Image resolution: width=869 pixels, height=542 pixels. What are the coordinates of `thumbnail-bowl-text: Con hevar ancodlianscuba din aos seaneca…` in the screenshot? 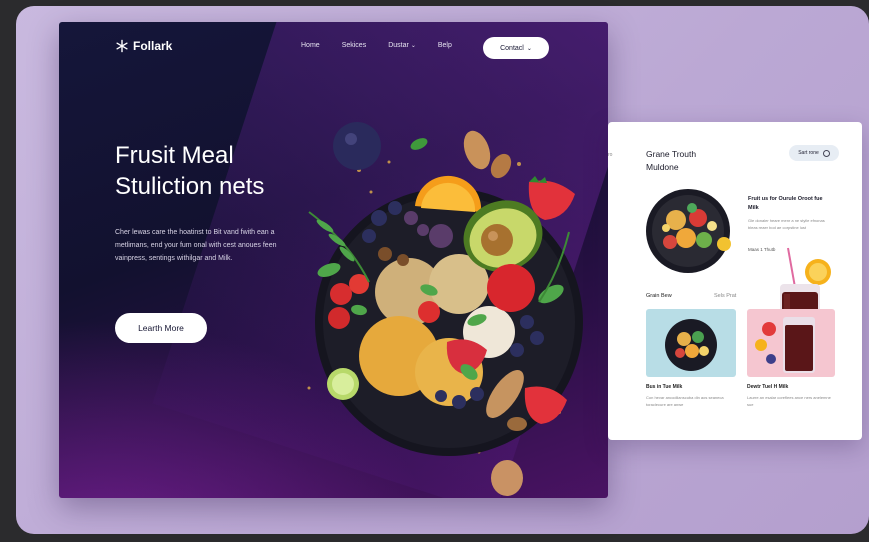 It's located at (685, 401).